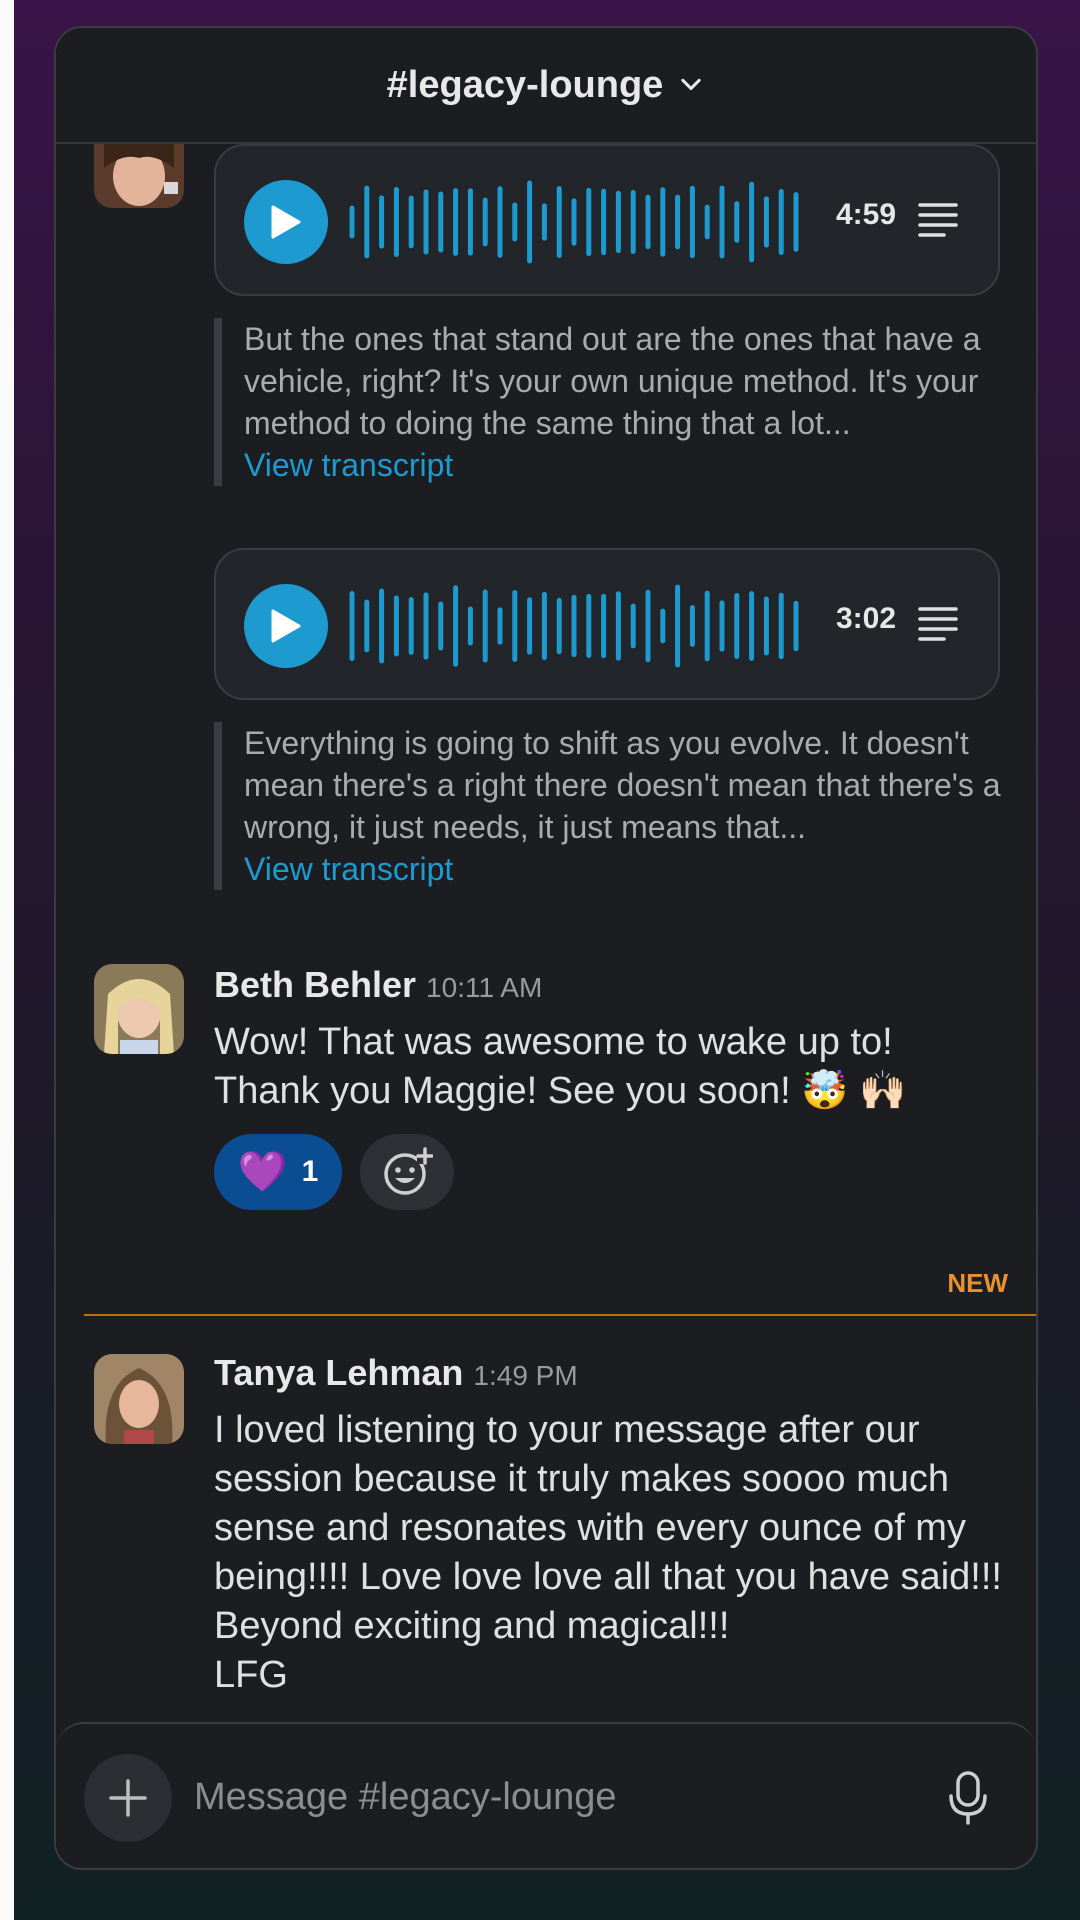 Image resolution: width=1080 pixels, height=1920 pixels. I want to click on message-composer, so click(546, 1795).